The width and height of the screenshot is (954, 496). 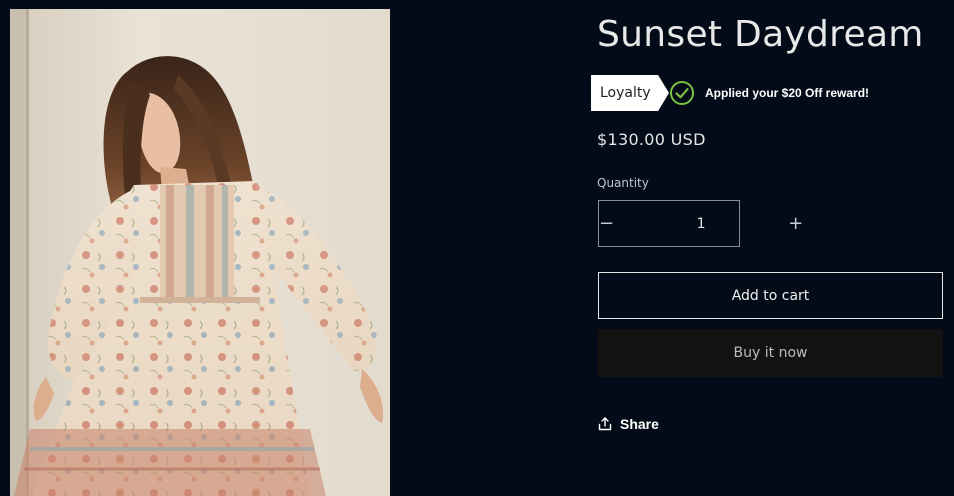 I want to click on loyalty-message: Applied your $20 Off reward!, so click(x=787, y=93).